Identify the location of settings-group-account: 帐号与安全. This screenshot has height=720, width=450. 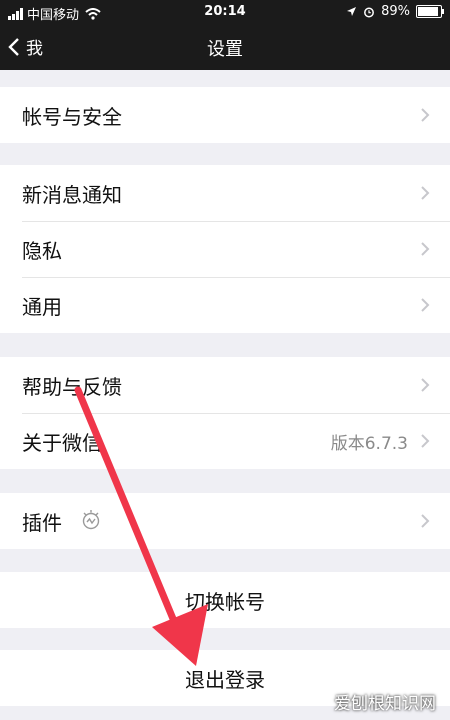
(225, 115).